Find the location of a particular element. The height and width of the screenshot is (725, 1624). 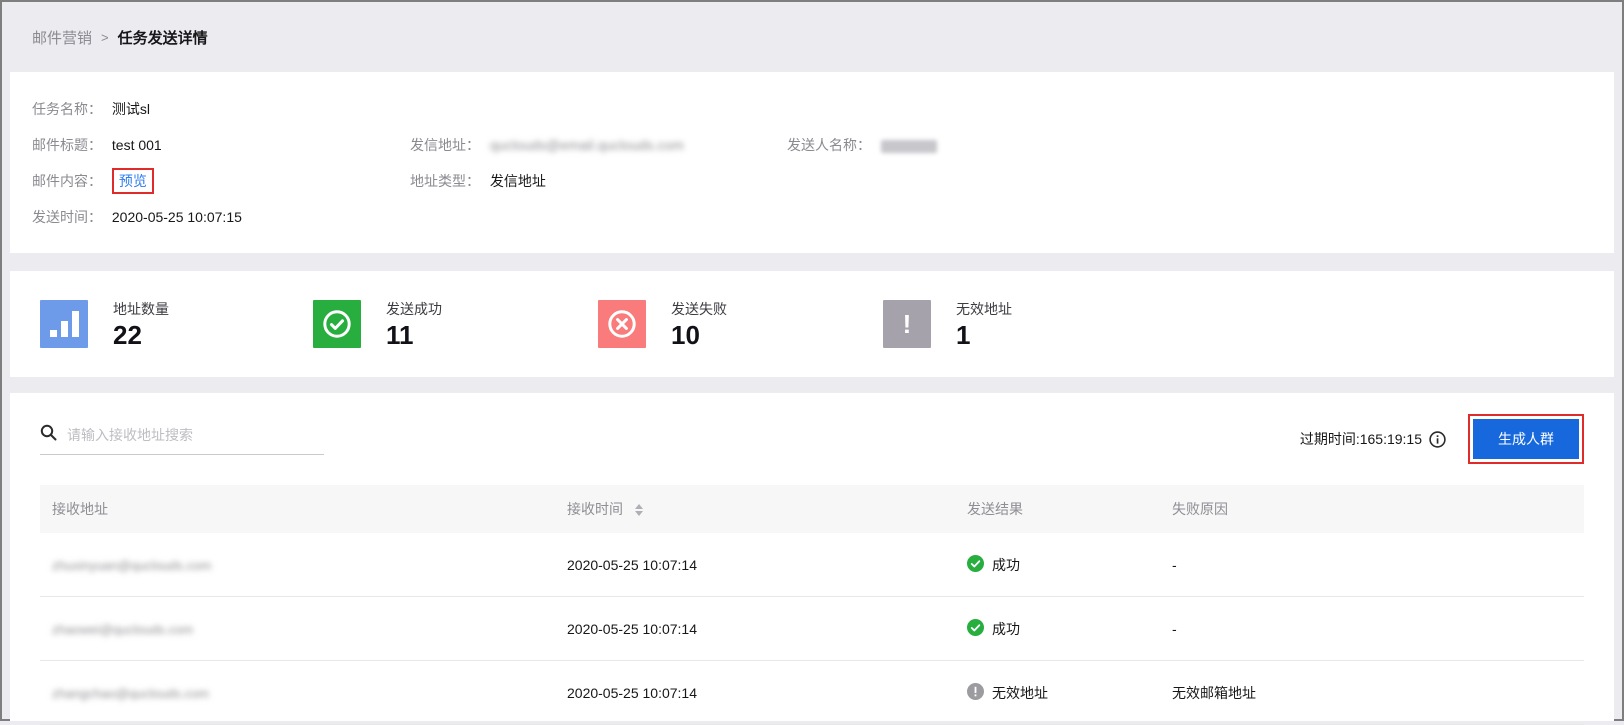

breadcrumb-parent: 邮件营销 is located at coordinates (62, 37).